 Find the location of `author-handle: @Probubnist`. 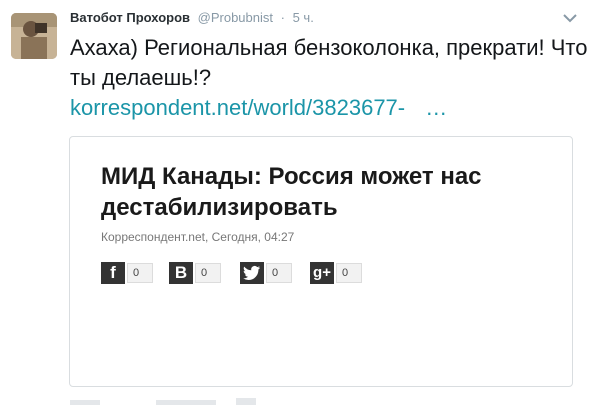

author-handle: @Probubnist is located at coordinates (235, 17).